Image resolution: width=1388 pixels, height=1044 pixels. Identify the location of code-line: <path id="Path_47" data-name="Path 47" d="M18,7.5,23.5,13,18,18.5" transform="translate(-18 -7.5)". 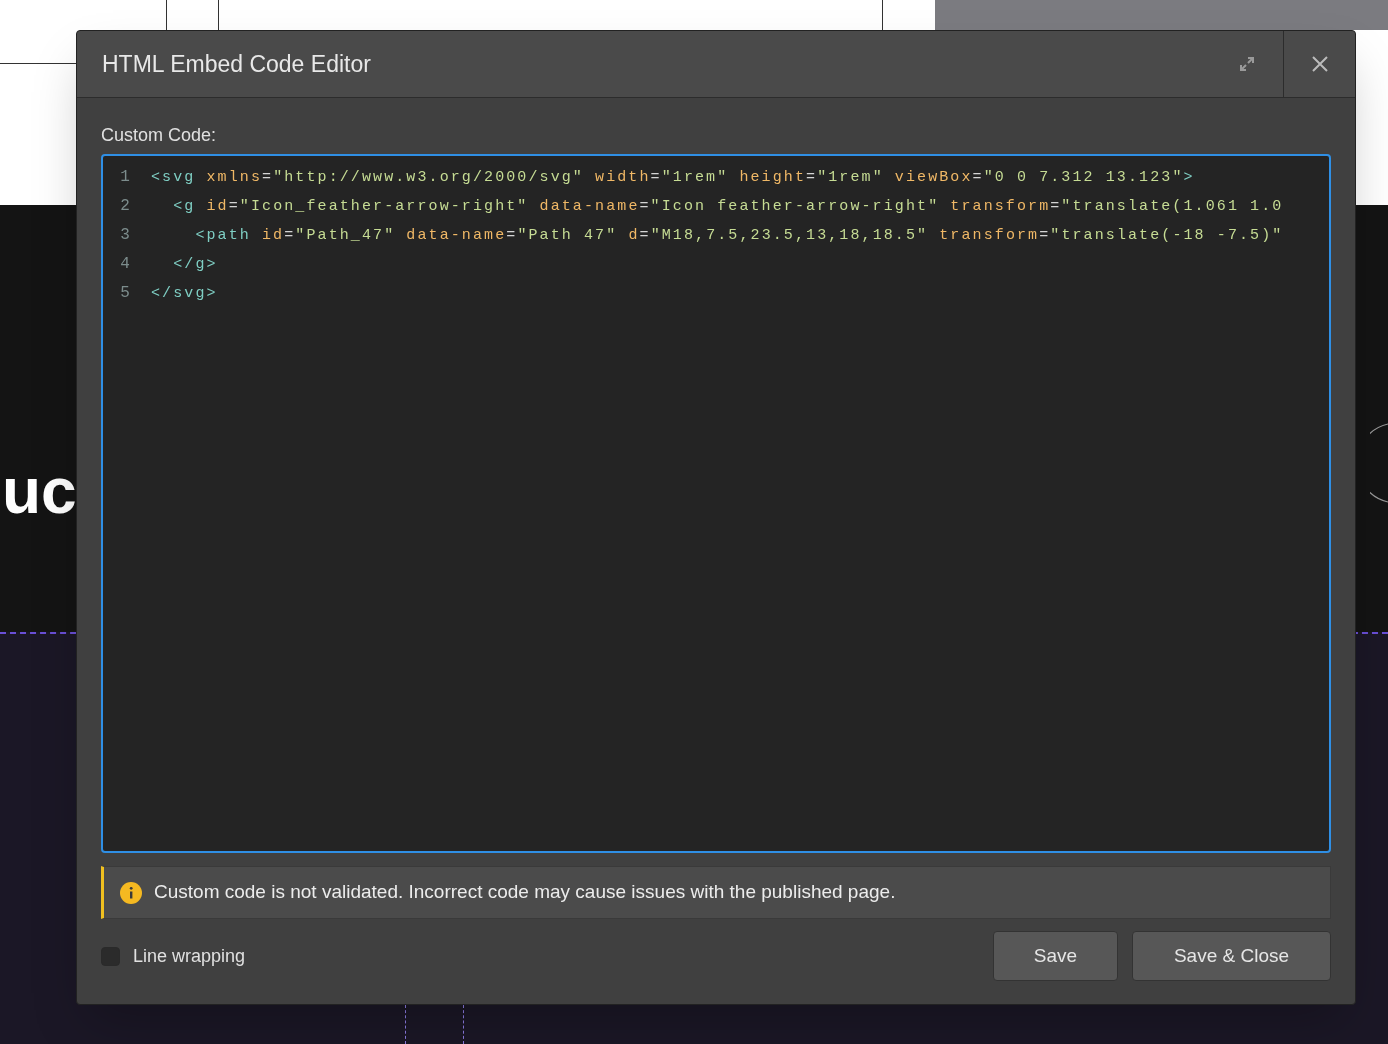
(739, 236).